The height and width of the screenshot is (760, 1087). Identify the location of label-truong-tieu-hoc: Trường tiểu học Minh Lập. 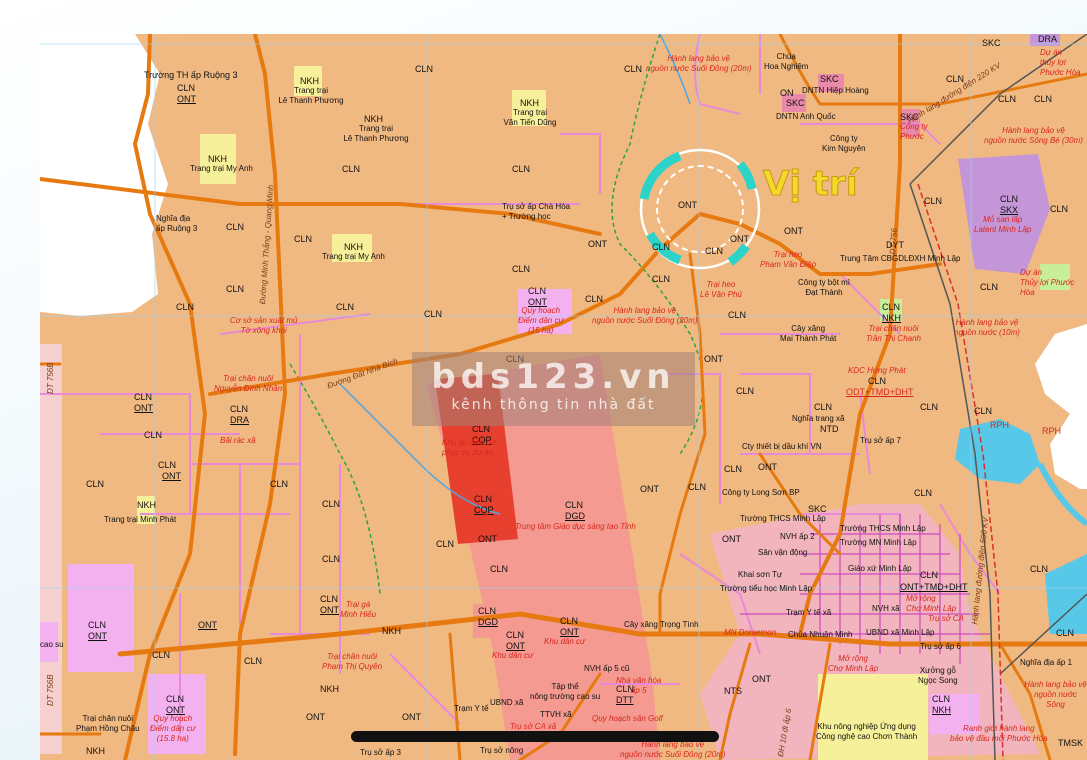
(766, 588).